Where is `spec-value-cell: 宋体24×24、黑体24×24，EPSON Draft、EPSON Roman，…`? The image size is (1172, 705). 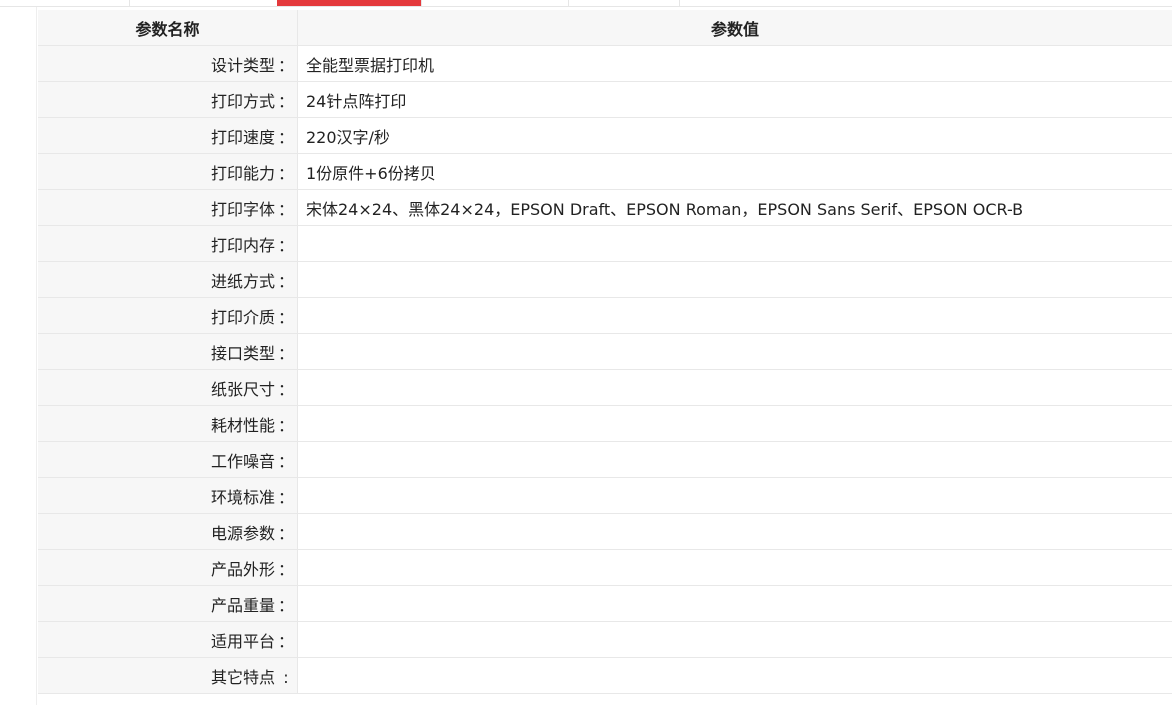 spec-value-cell: 宋体24×24、黑体24×24，EPSON Draft、EPSON Roman，… is located at coordinates (734, 207).